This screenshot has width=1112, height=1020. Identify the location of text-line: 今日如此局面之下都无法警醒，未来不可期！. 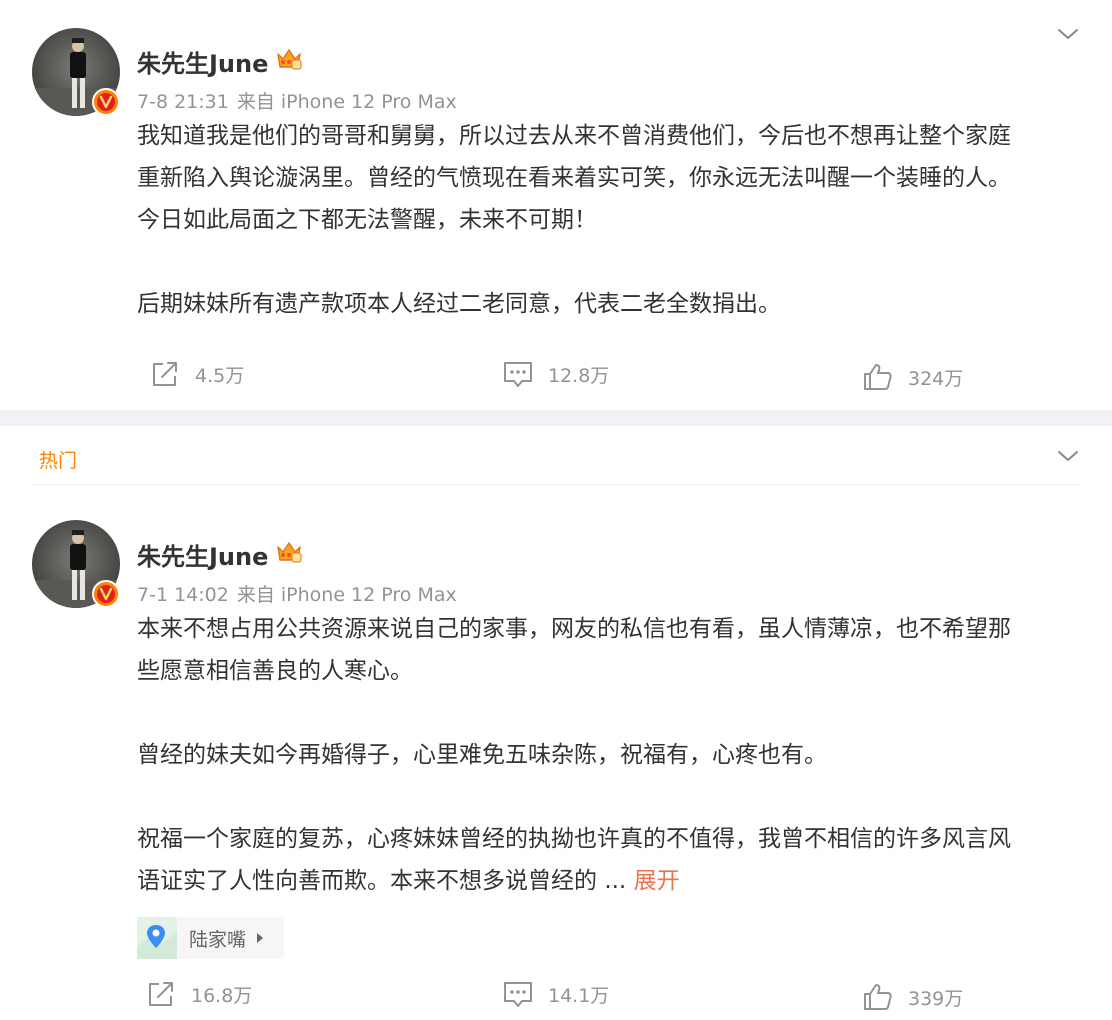
(367, 220).